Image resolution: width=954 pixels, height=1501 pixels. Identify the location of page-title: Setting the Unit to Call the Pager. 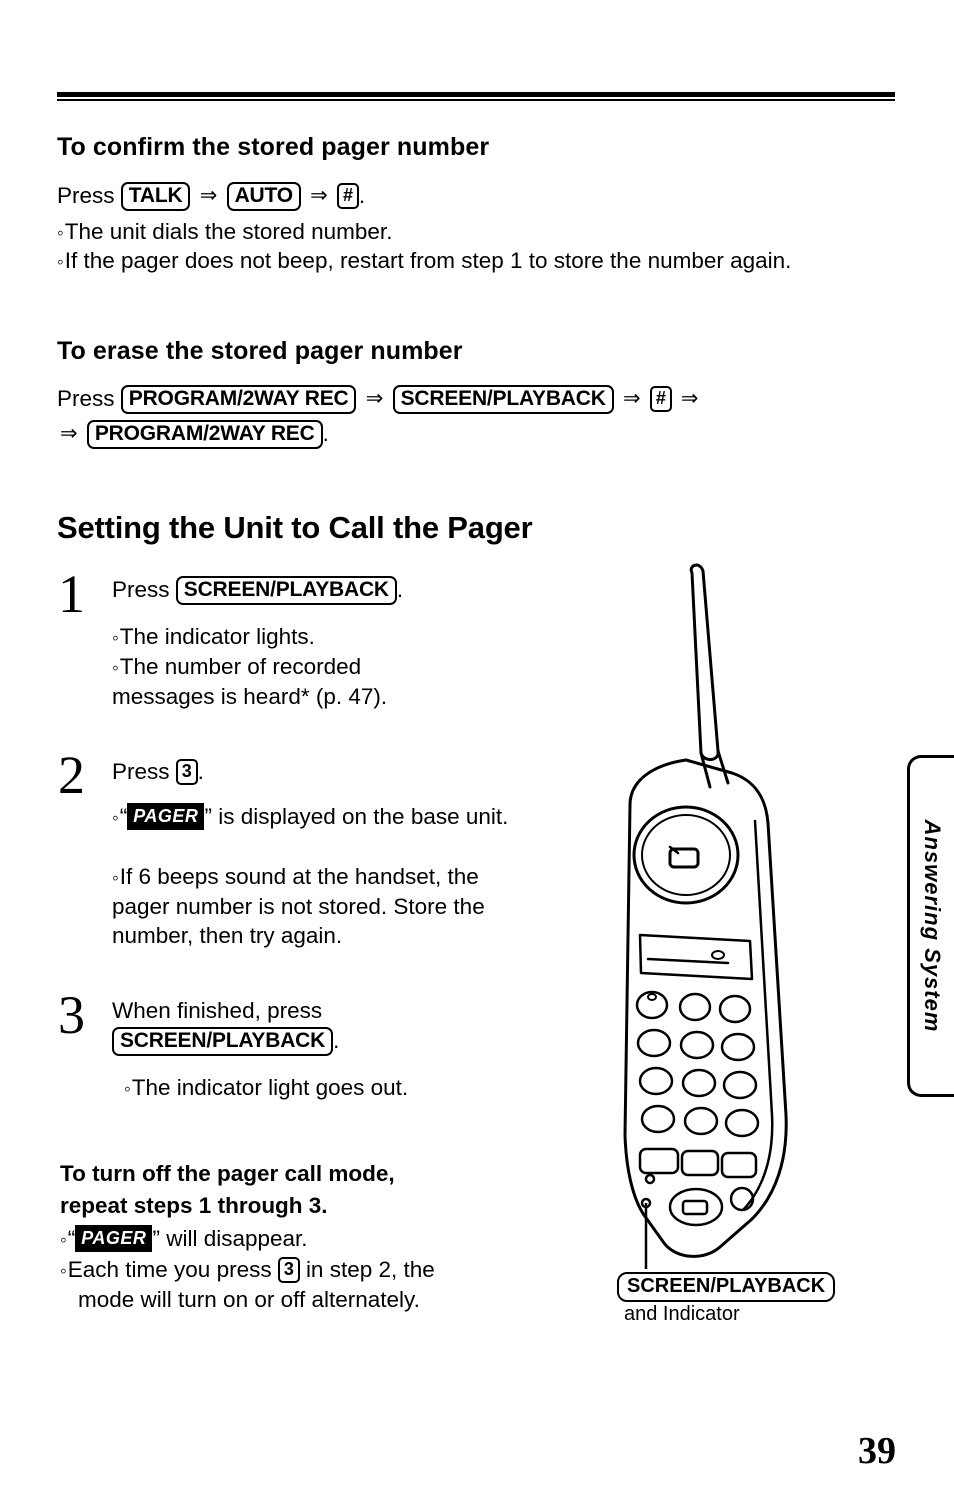
(295, 527).